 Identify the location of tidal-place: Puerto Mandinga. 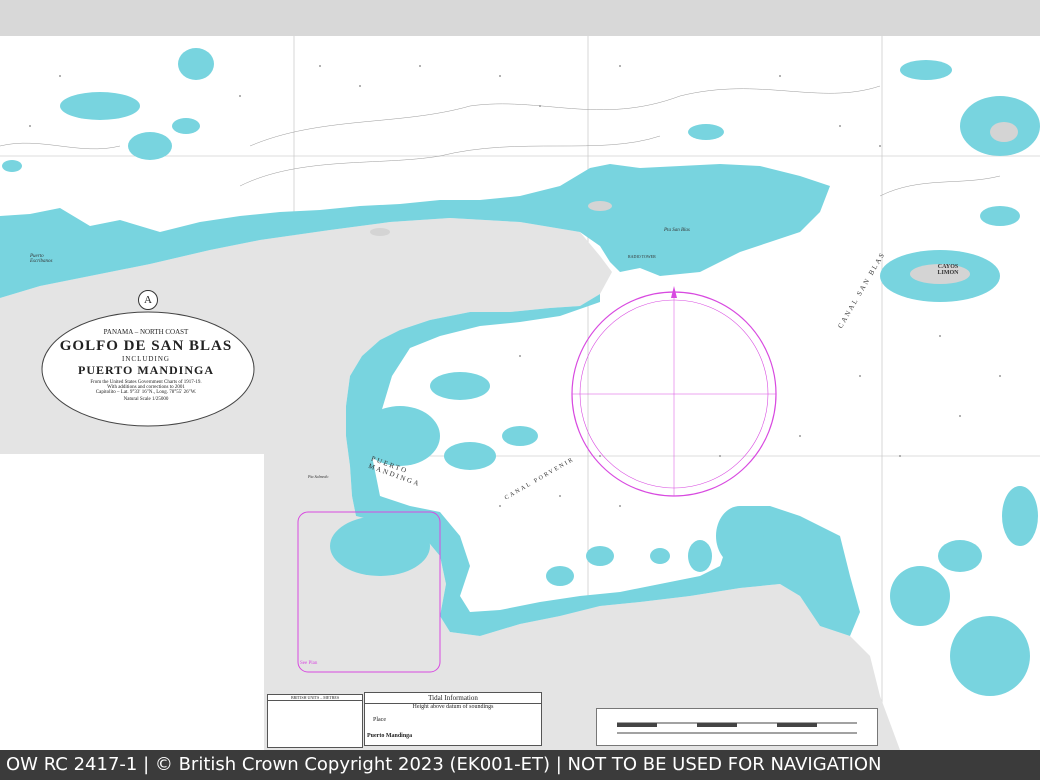
(390, 736).